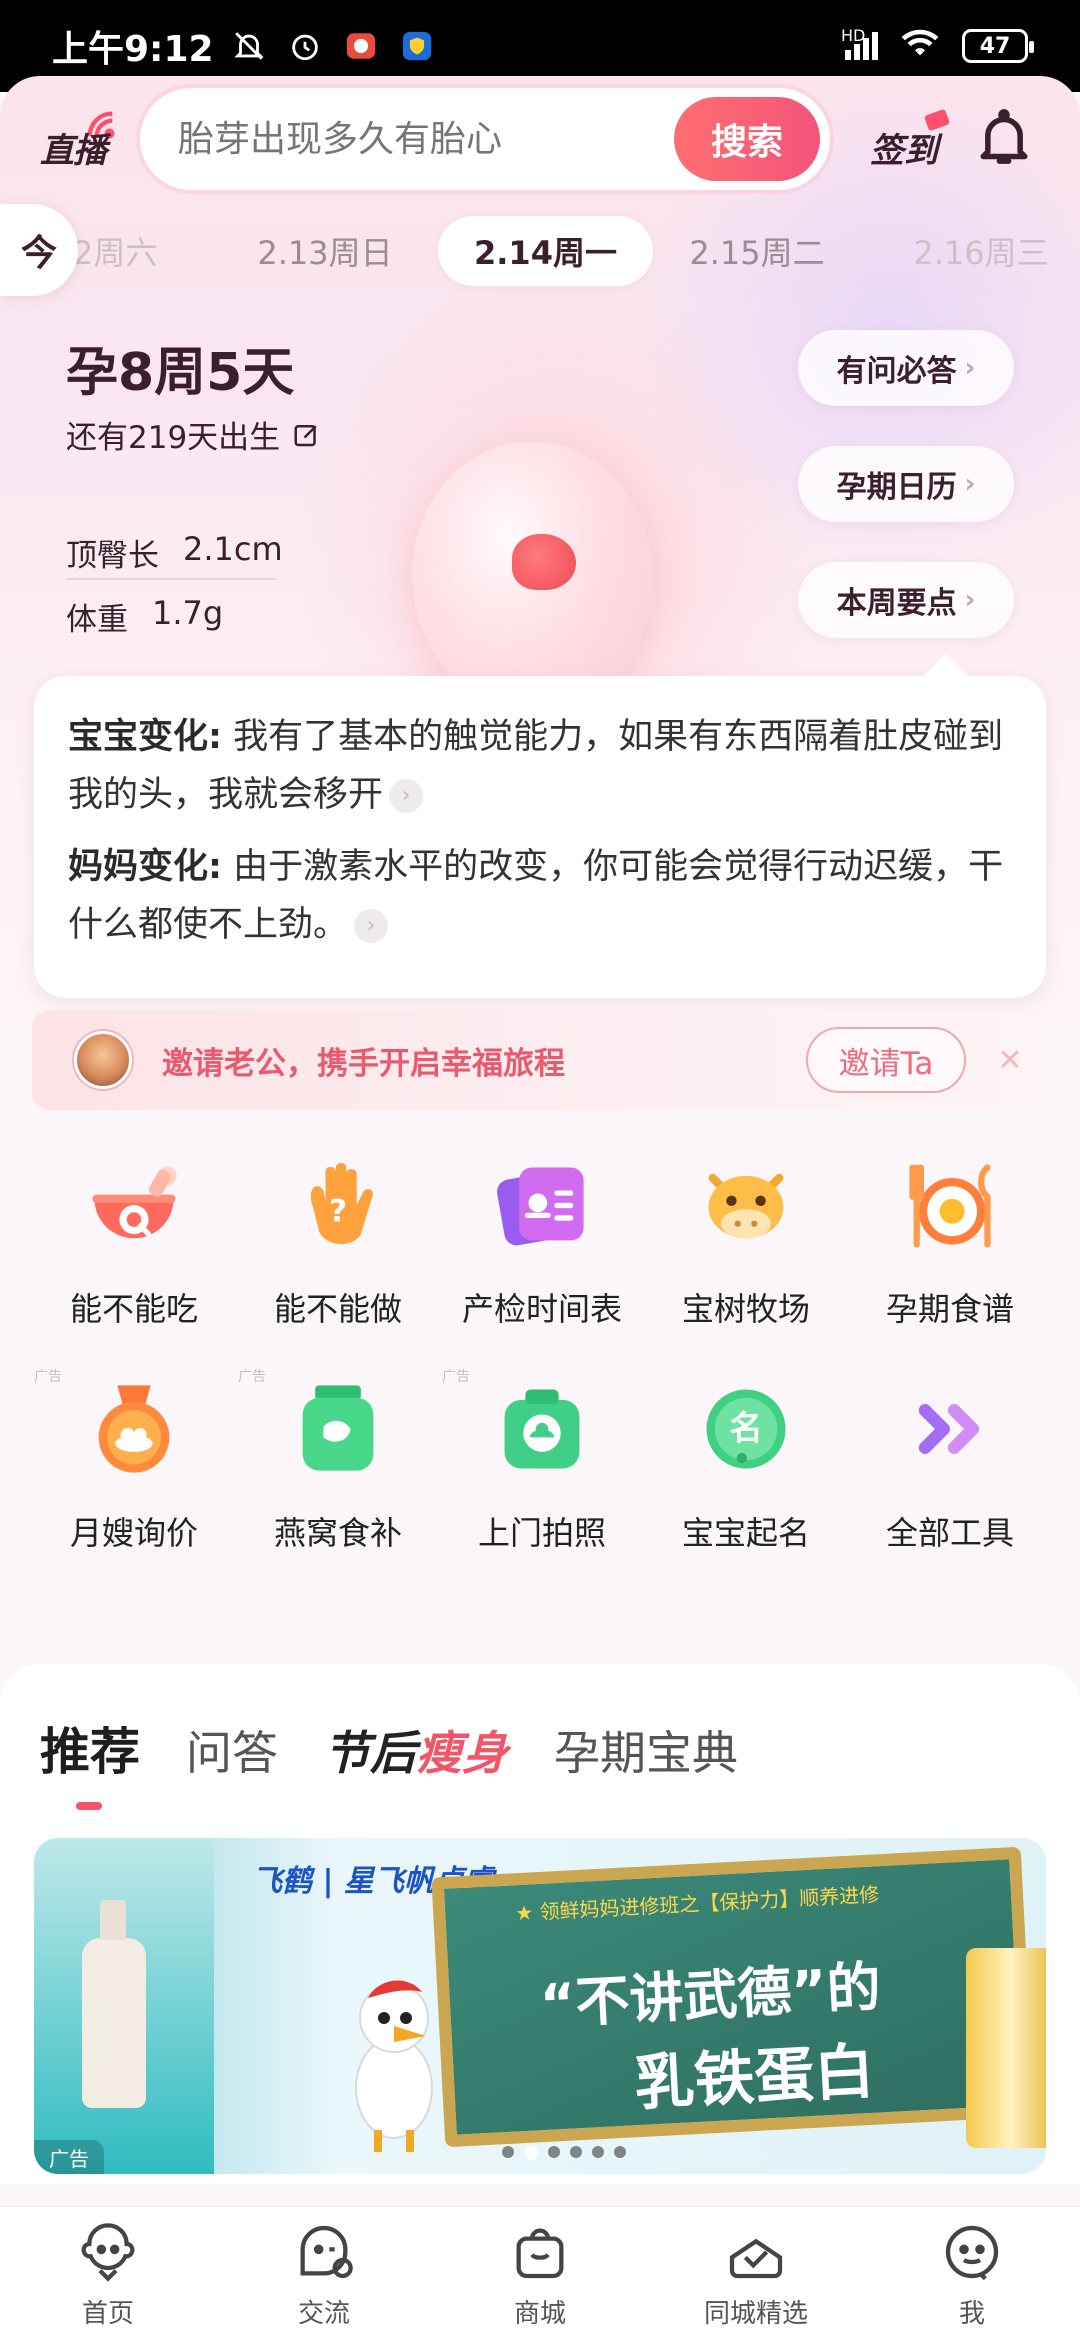 This screenshot has width=1080, height=2340. What do you see at coordinates (194, 434) in the screenshot?
I see `days-left-row: 还有219天出生` at bounding box center [194, 434].